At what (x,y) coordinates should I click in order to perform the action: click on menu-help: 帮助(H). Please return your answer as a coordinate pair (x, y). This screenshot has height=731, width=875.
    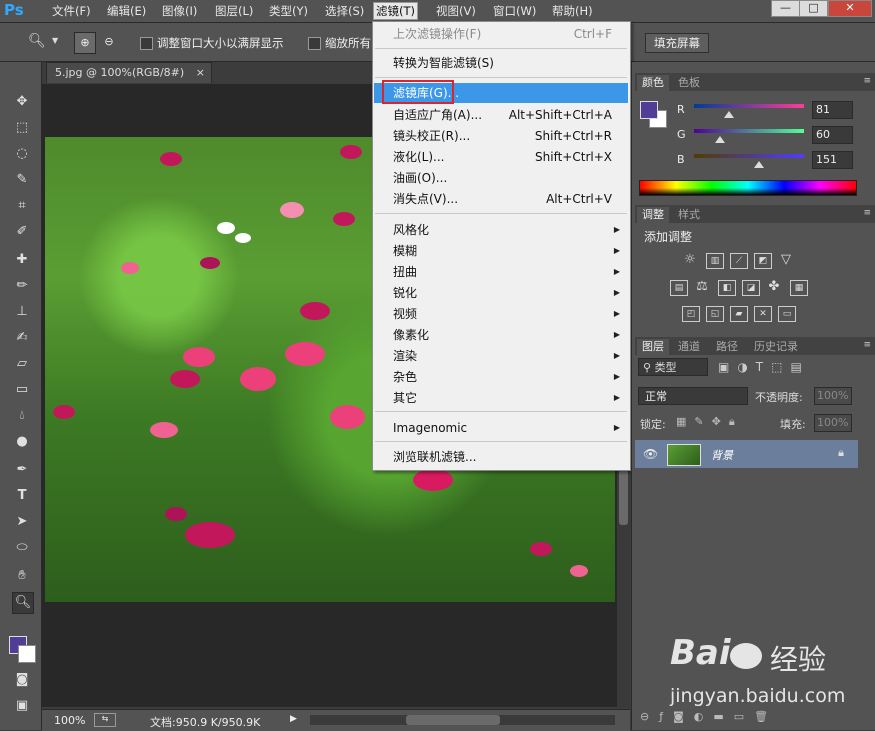
    Looking at the image, I should click on (572, 11).